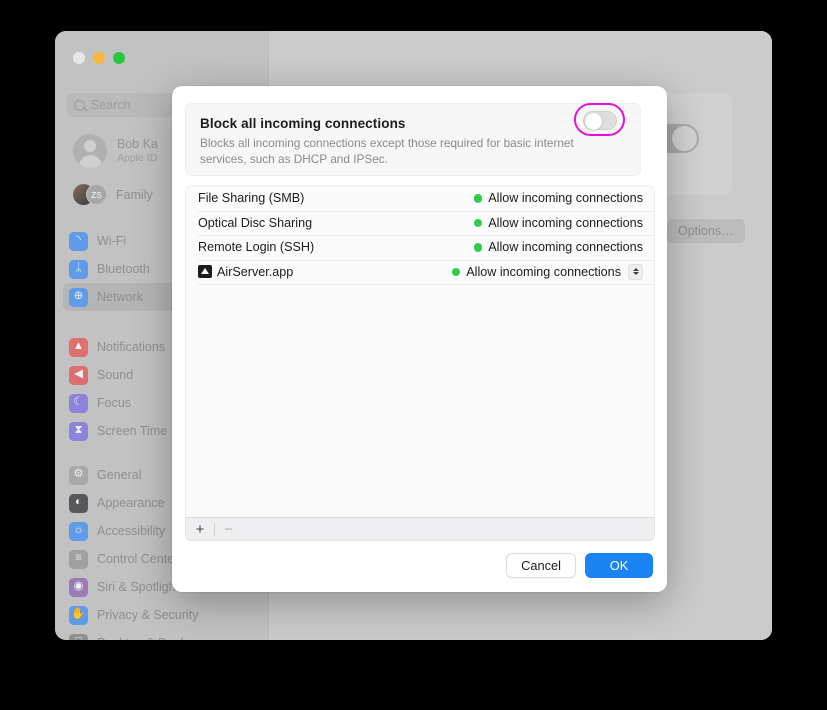 This screenshot has width=827, height=710. Describe the element at coordinates (78, 403) in the screenshot. I see `moon-icon: ☾` at that location.